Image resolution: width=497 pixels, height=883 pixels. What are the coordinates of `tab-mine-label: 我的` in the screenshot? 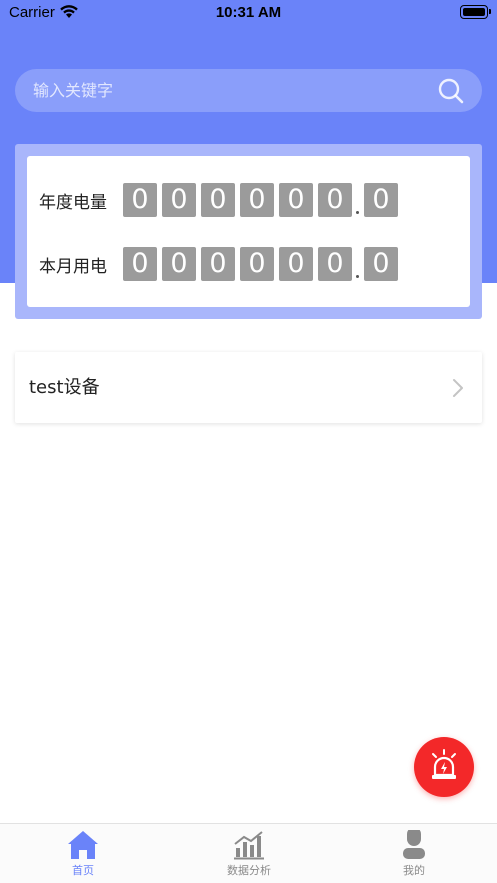 It's located at (414, 870).